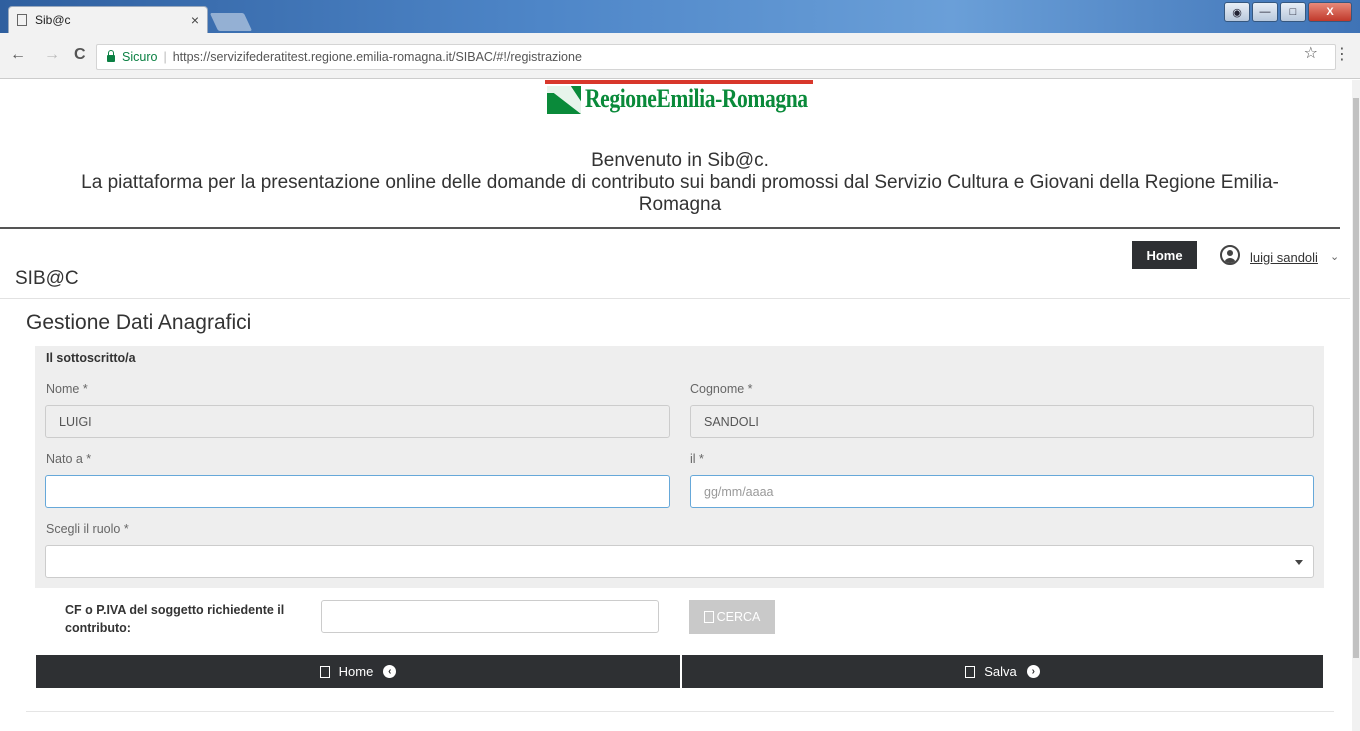 The image size is (1360, 731). I want to click on arrow-right-circle-icon: ›, so click(1033, 671).